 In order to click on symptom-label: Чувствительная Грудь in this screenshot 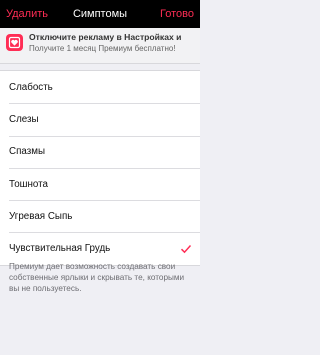, I will do `click(60, 249)`.